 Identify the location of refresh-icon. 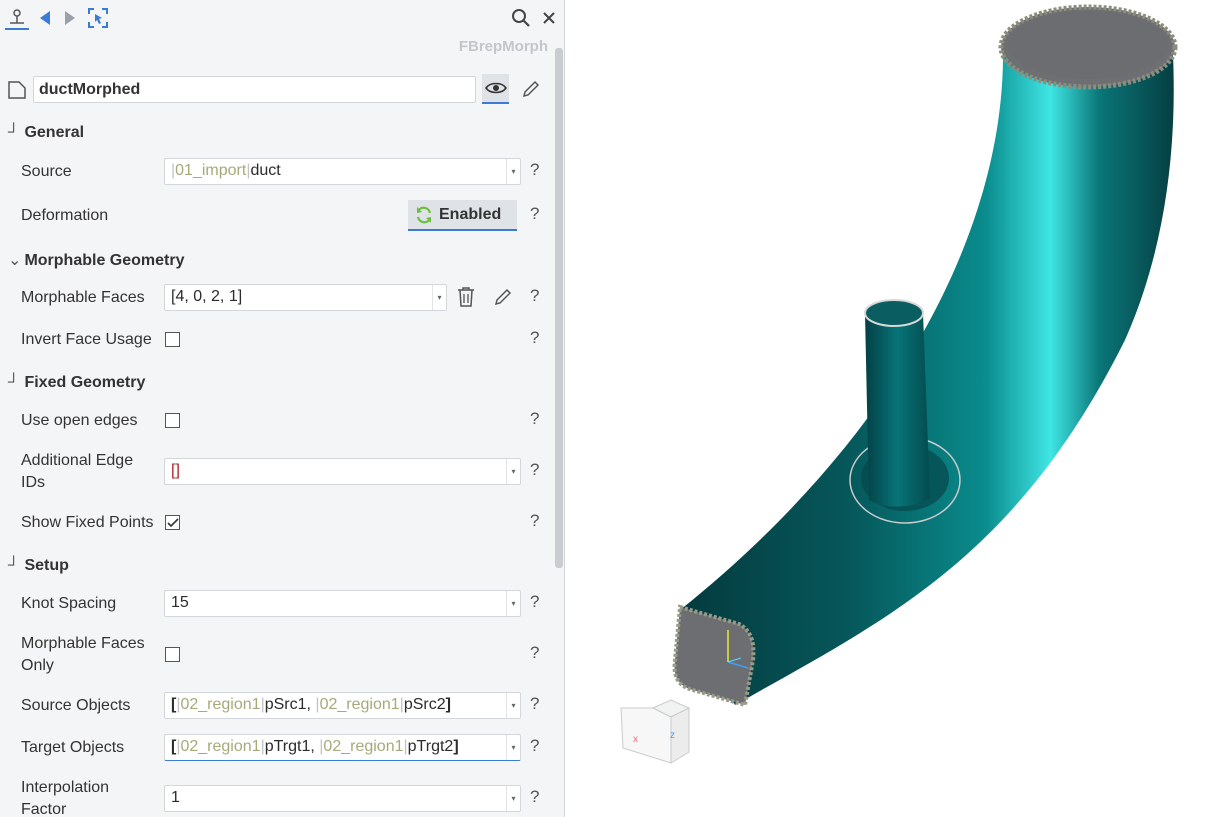
(424, 214).